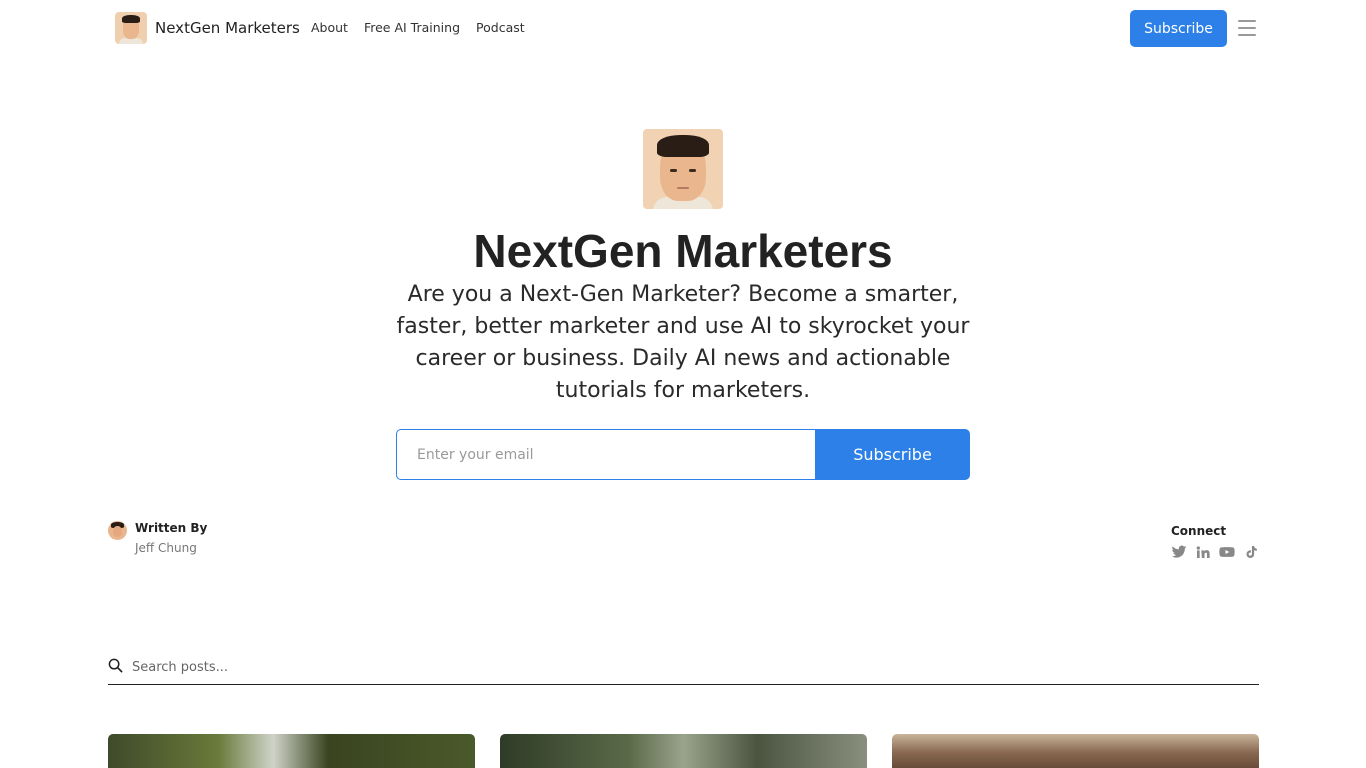 The width and height of the screenshot is (1366, 768). I want to click on linkedin-icon, so click(1203, 552).